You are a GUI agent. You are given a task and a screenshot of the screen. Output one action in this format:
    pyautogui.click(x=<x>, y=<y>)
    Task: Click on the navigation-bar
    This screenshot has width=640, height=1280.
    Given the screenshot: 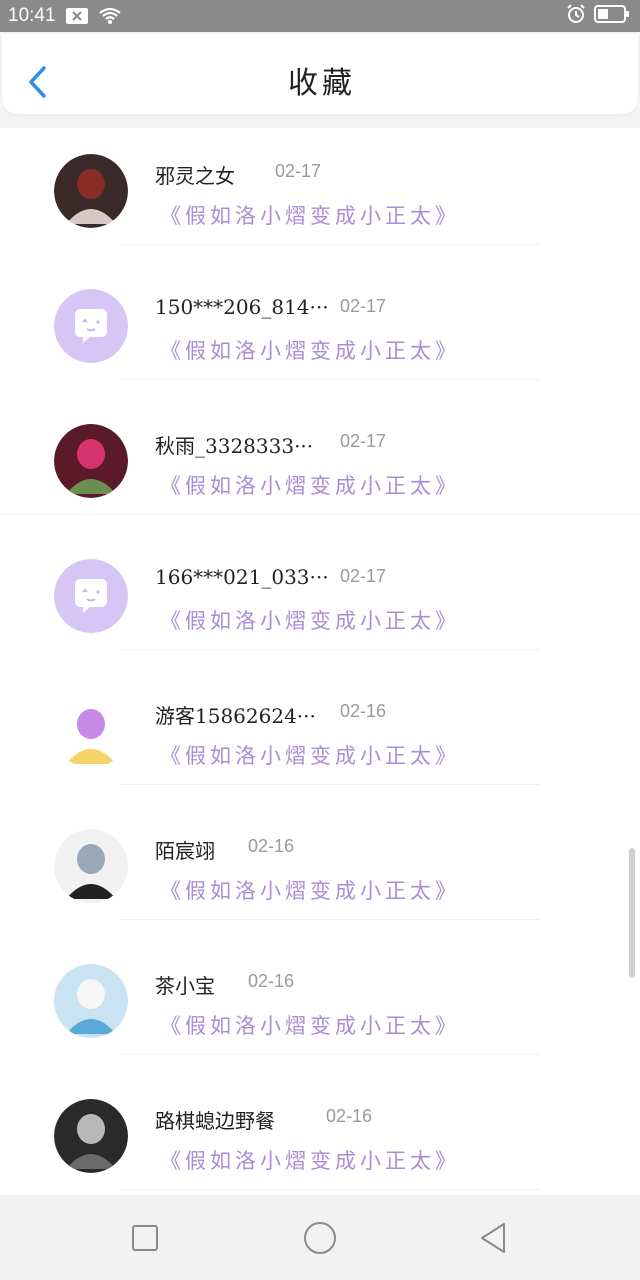 What is the action you would take?
    pyautogui.click(x=320, y=1237)
    